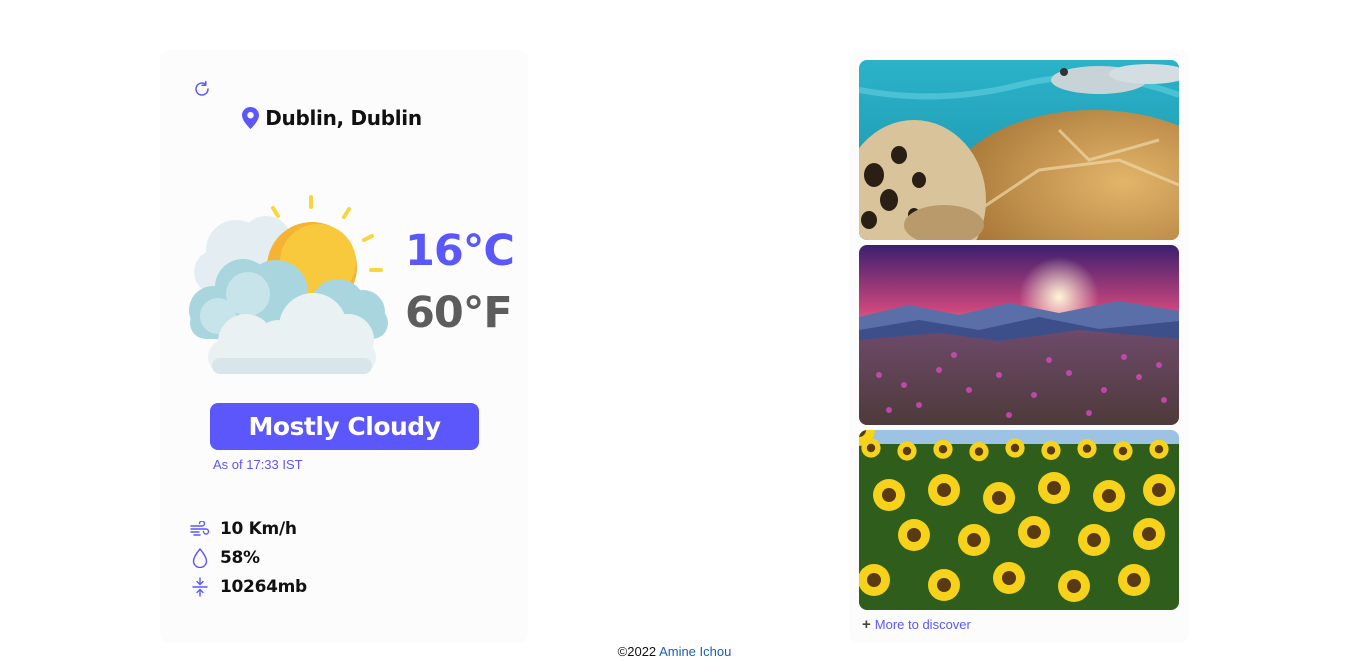 This screenshot has height=661, width=1349. I want to click on last-updated-time: As of 17:33 IST, so click(258, 464).